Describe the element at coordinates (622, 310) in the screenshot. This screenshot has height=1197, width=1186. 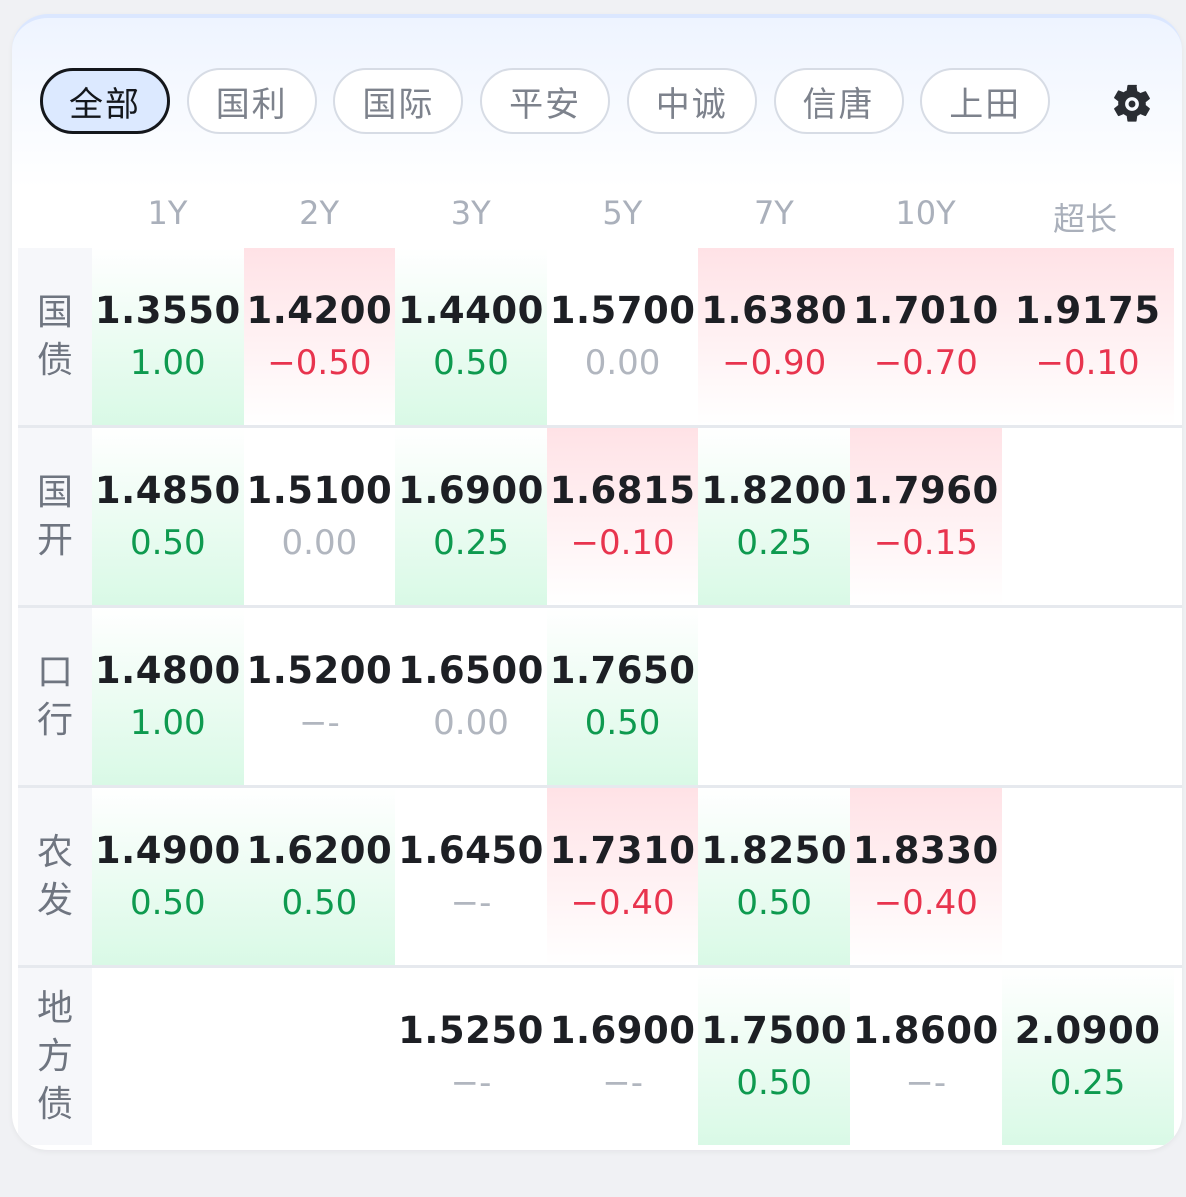
I see `yield-value: 1.5700` at that location.